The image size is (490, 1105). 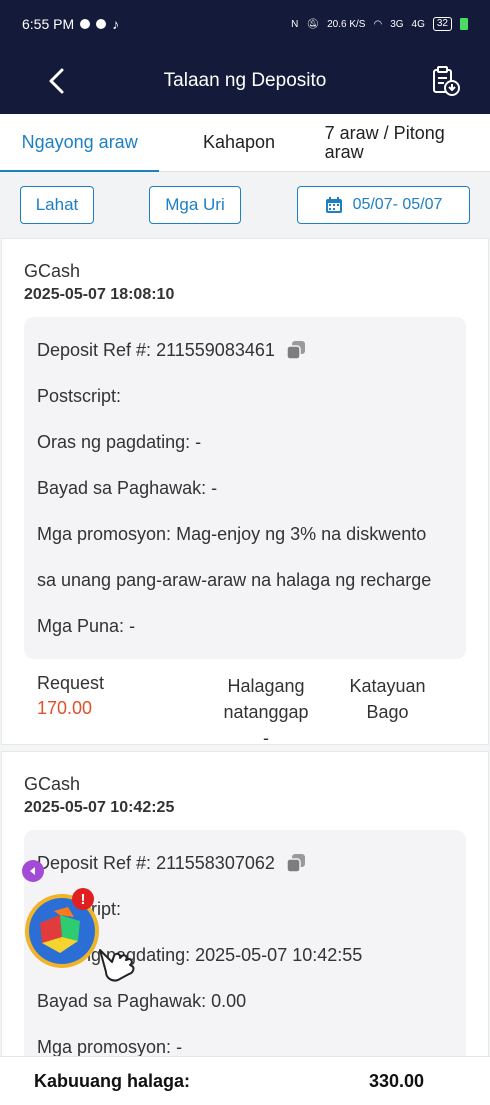 I want to click on status-time: 6:55 PM, so click(x=48, y=24).